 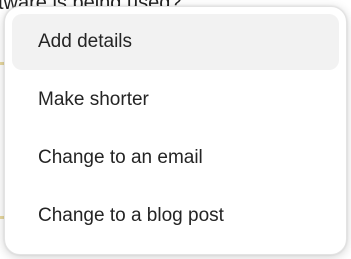 I want to click on menu-item-label: Add details, so click(x=85, y=41).